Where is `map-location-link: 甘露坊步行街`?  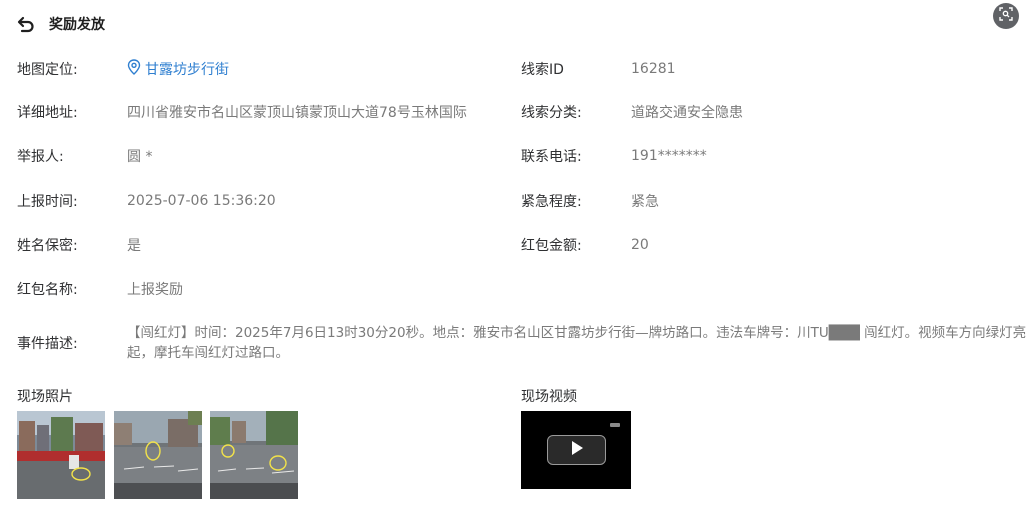 map-location-link: 甘露坊步行街 is located at coordinates (178, 69).